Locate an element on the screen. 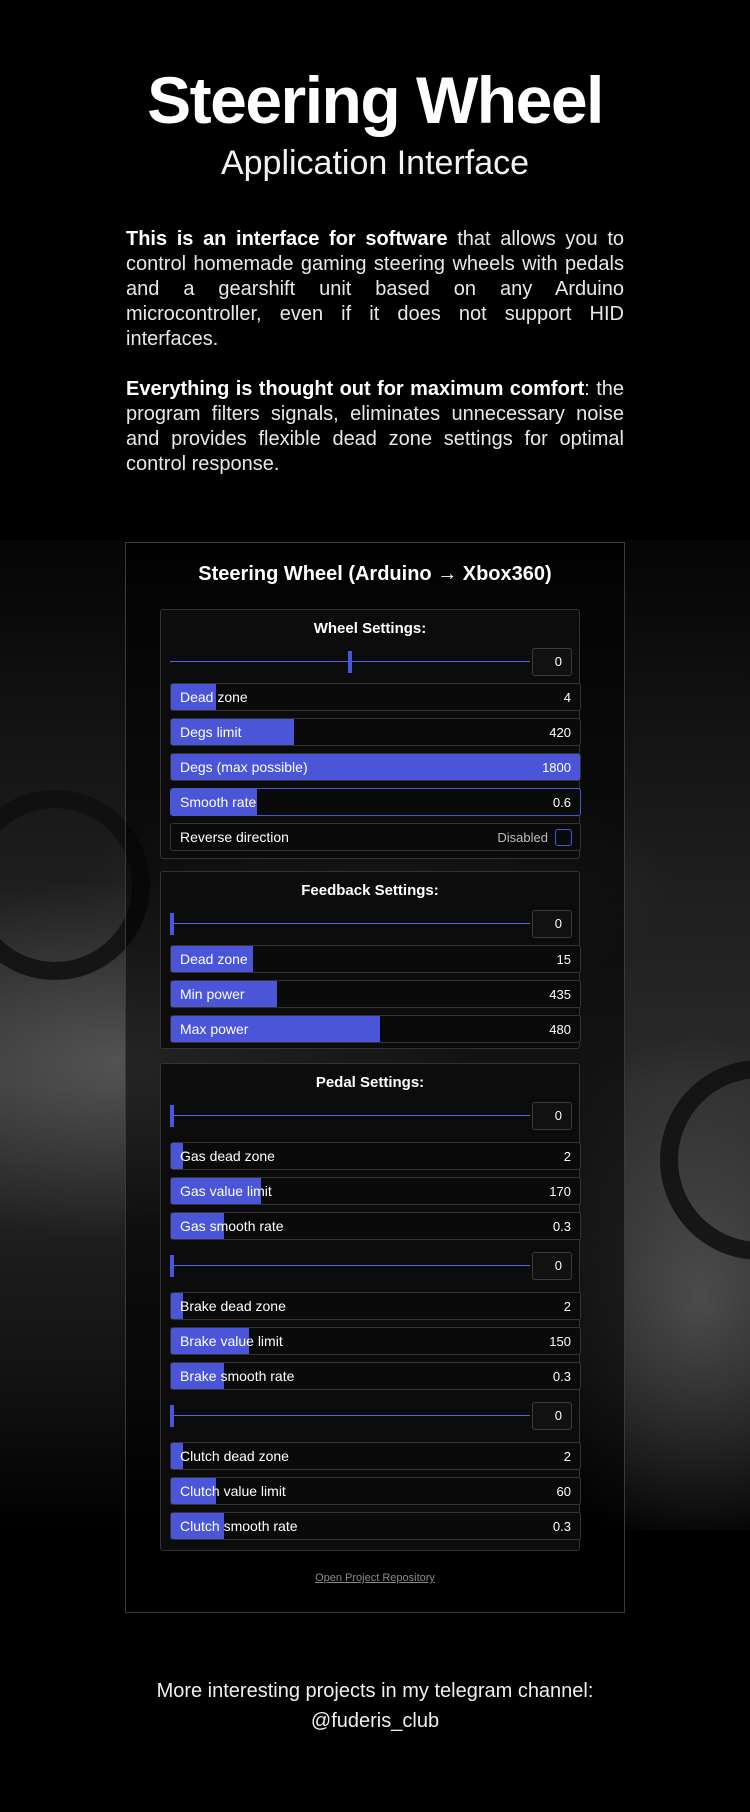  pedal-settings-title: Pedal Settings: is located at coordinates (370, 1082).